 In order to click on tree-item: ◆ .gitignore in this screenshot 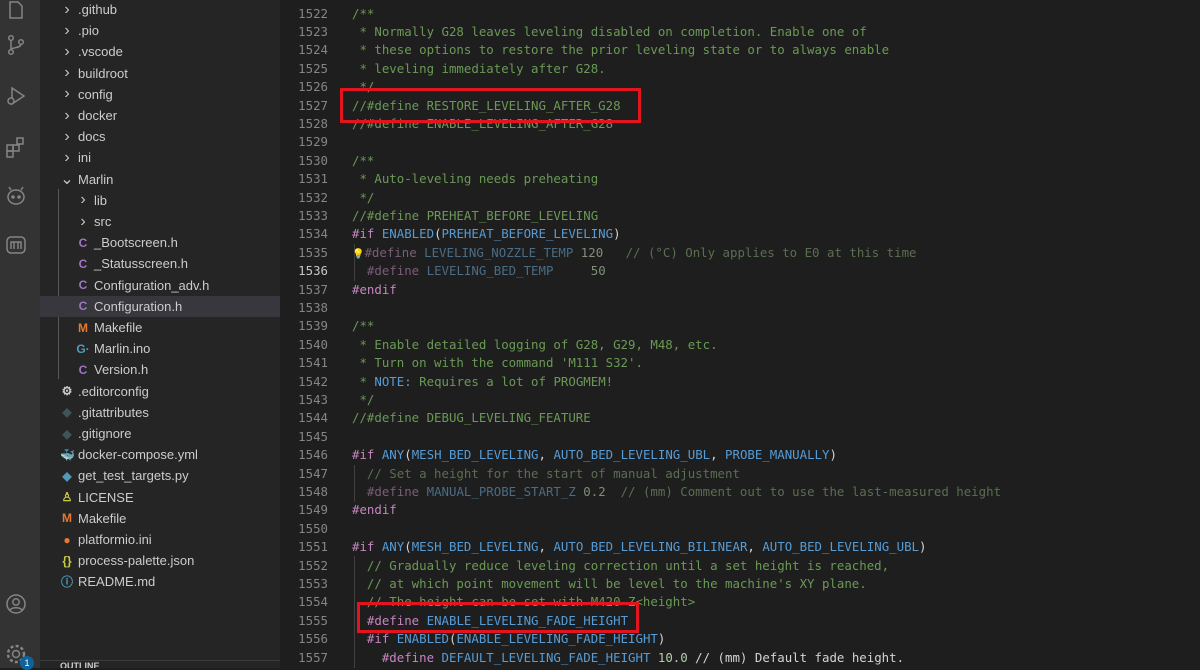, I will do `click(160, 433)`.